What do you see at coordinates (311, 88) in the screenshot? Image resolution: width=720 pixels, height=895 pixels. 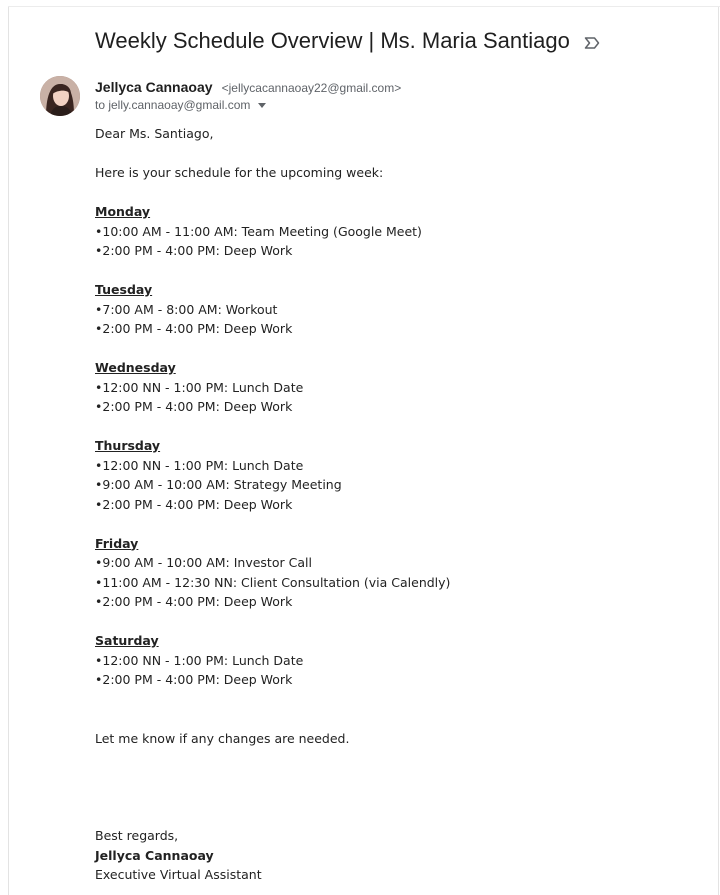 I see `sender-email: <jellycacannaoay22@gmail.com>` at bounding box center [311, 88].